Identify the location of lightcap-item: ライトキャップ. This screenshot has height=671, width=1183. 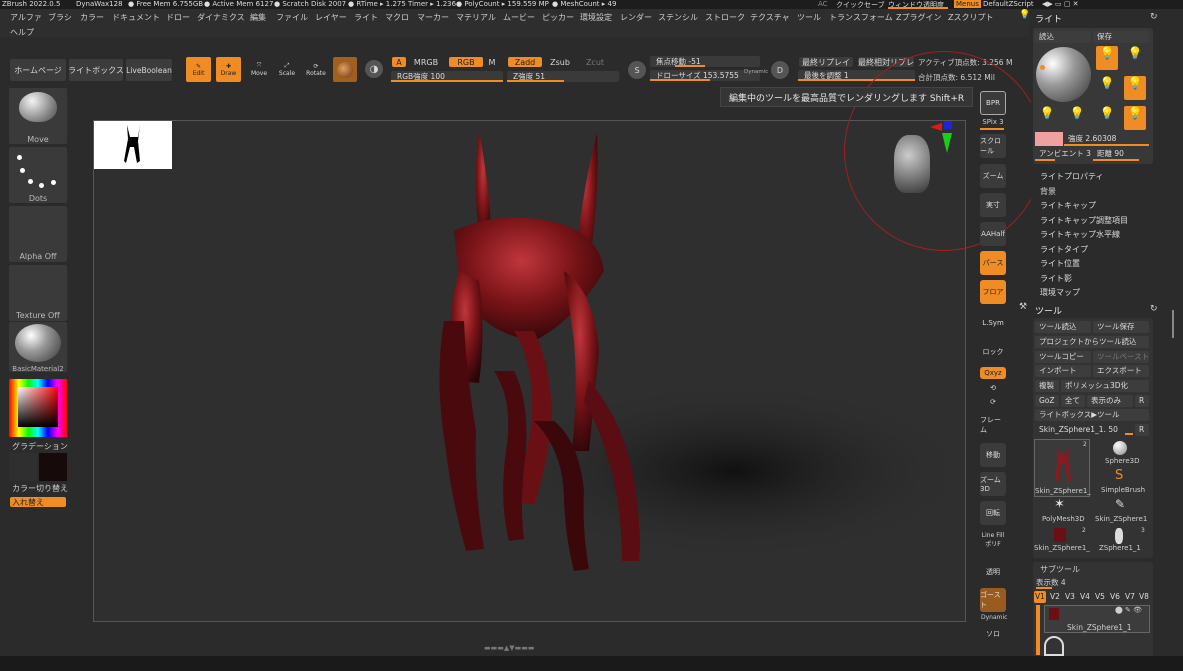
(1068, 205).